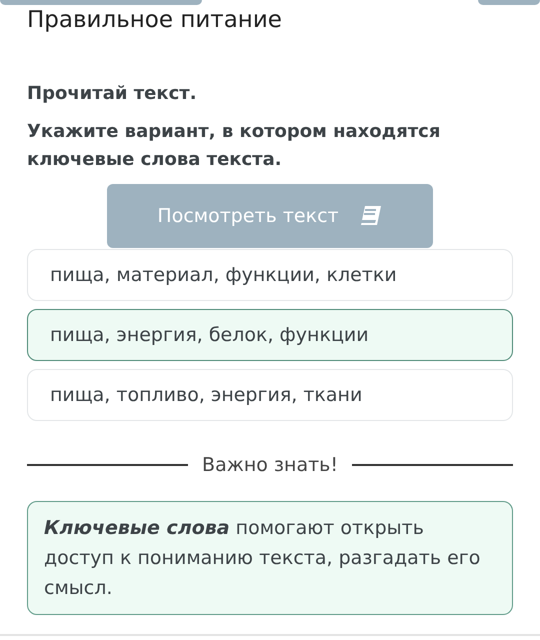  Describe the element at coordinates (270, 465) in the screenshot. I see `section-heading: Важно знать!` at that location.